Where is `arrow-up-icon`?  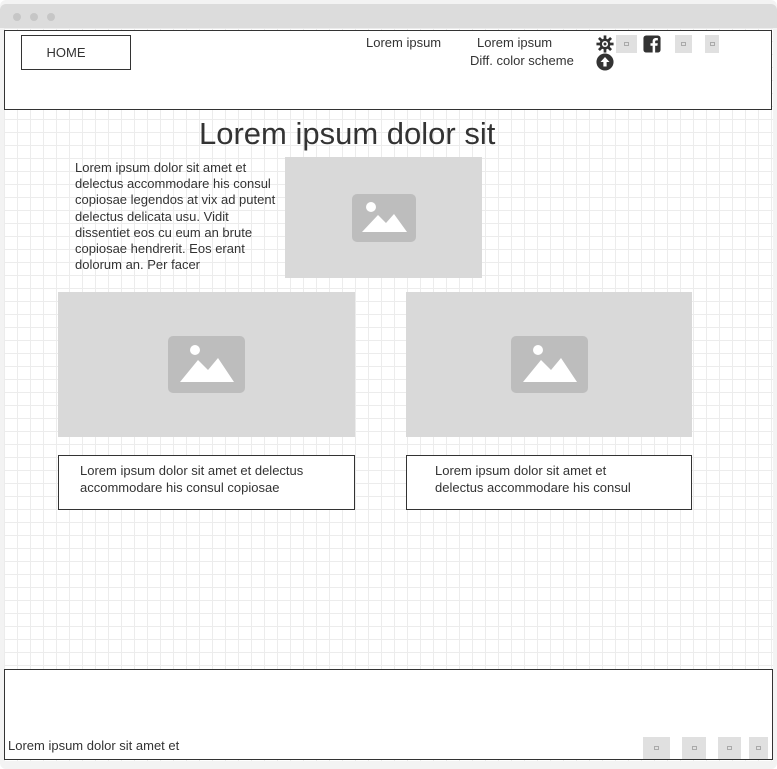 arrow-up-icon is located at coordinates (605, 62).